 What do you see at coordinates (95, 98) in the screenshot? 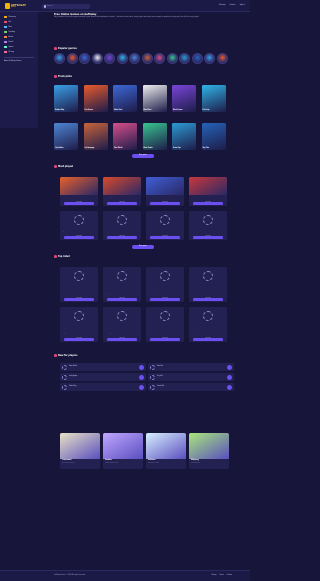
I see `game-thumbnail: Fire Runner` at bounding box center [95, 98].